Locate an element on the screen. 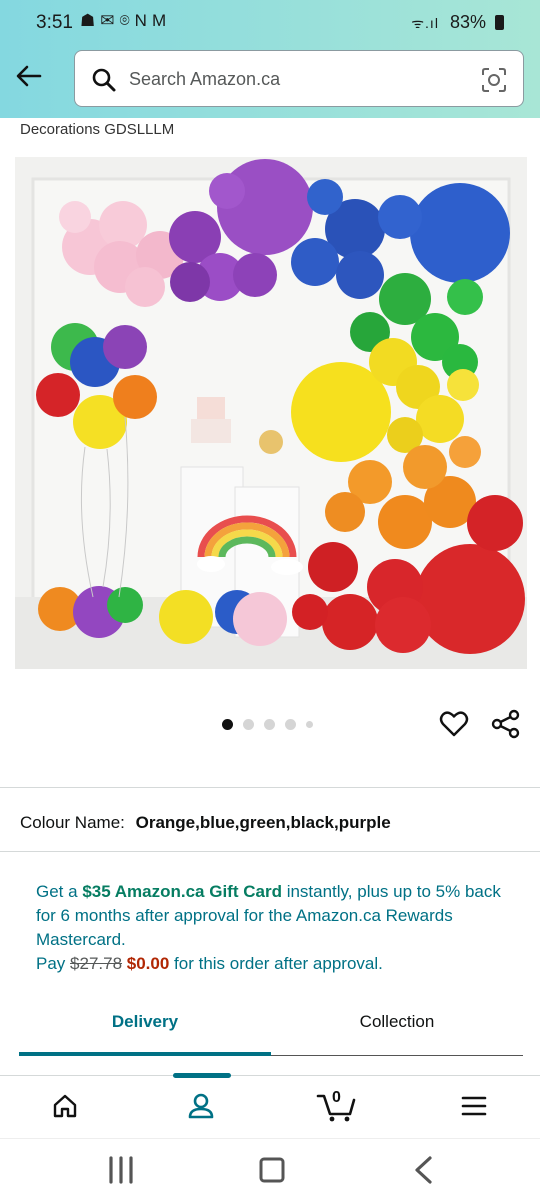 This screenshot has height=1200, width=540. promo-new-price: $0.00 is located at coordinates (148, 963).